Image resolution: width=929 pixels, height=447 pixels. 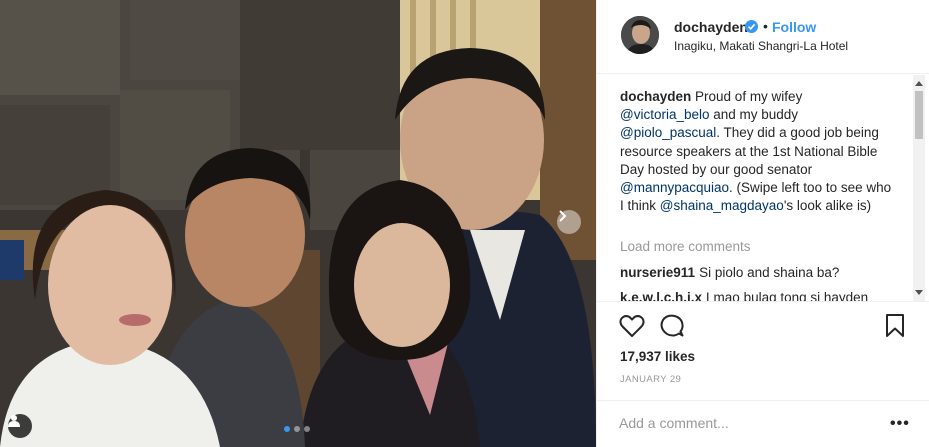 What do you see at coordinates (919, 188) in the screenshot?
I see `comments-scrollbar` at bounding box center [919, 188].